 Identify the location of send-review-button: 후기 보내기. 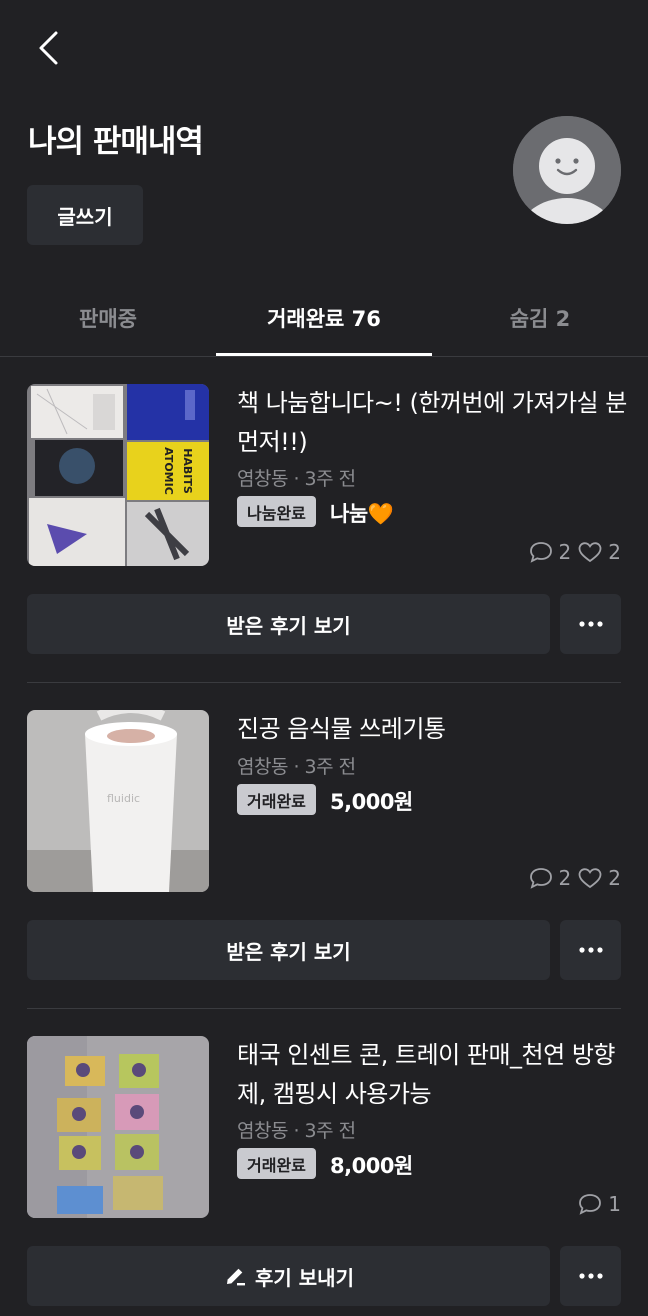
(288, 1276).